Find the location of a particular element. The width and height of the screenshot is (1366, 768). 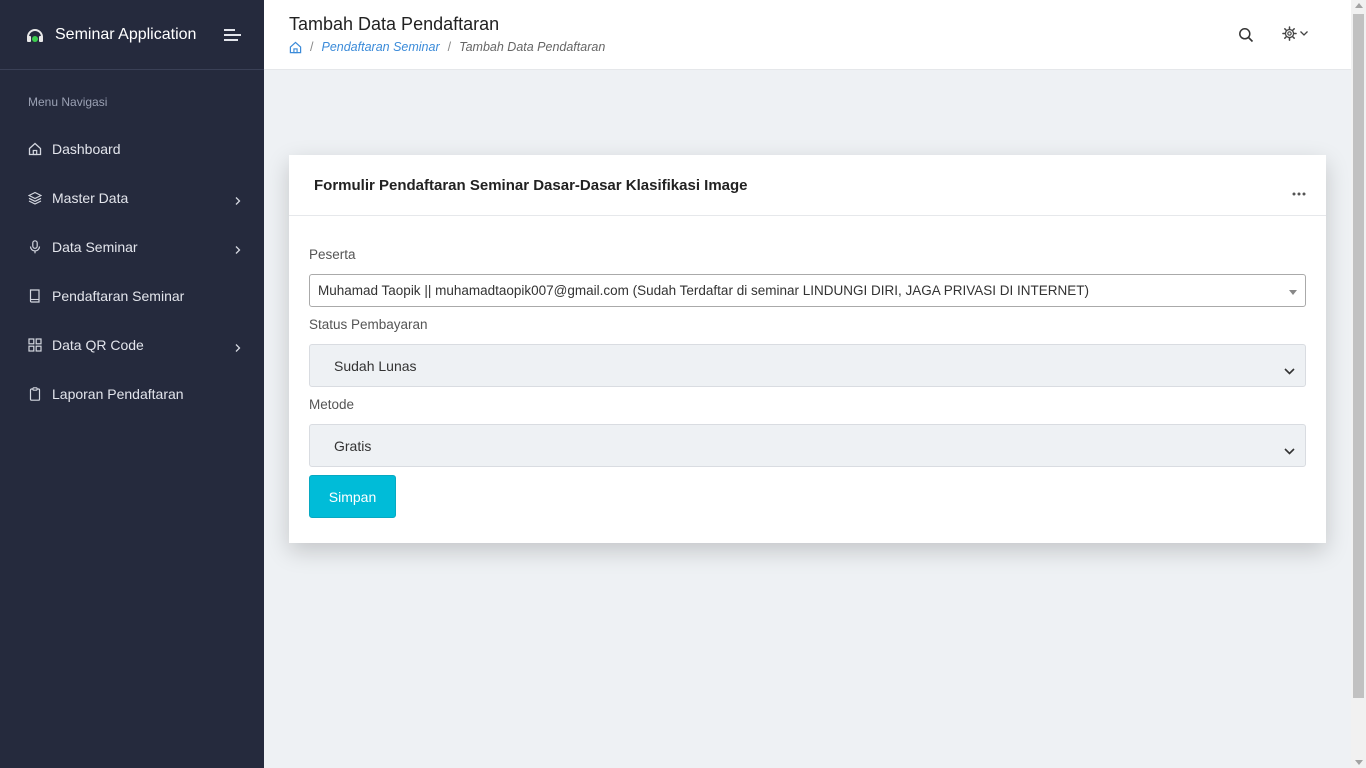

sidebar-item-data-seminar: Data Seminar is located at coordinates (132, 246).